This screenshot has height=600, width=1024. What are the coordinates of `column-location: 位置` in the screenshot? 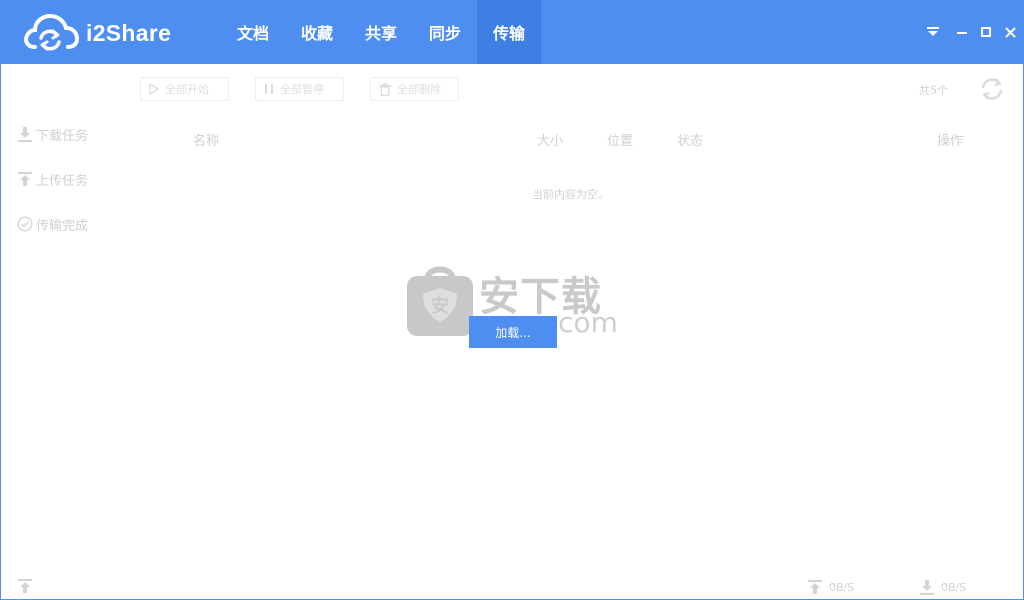 It's located at (620, 139).